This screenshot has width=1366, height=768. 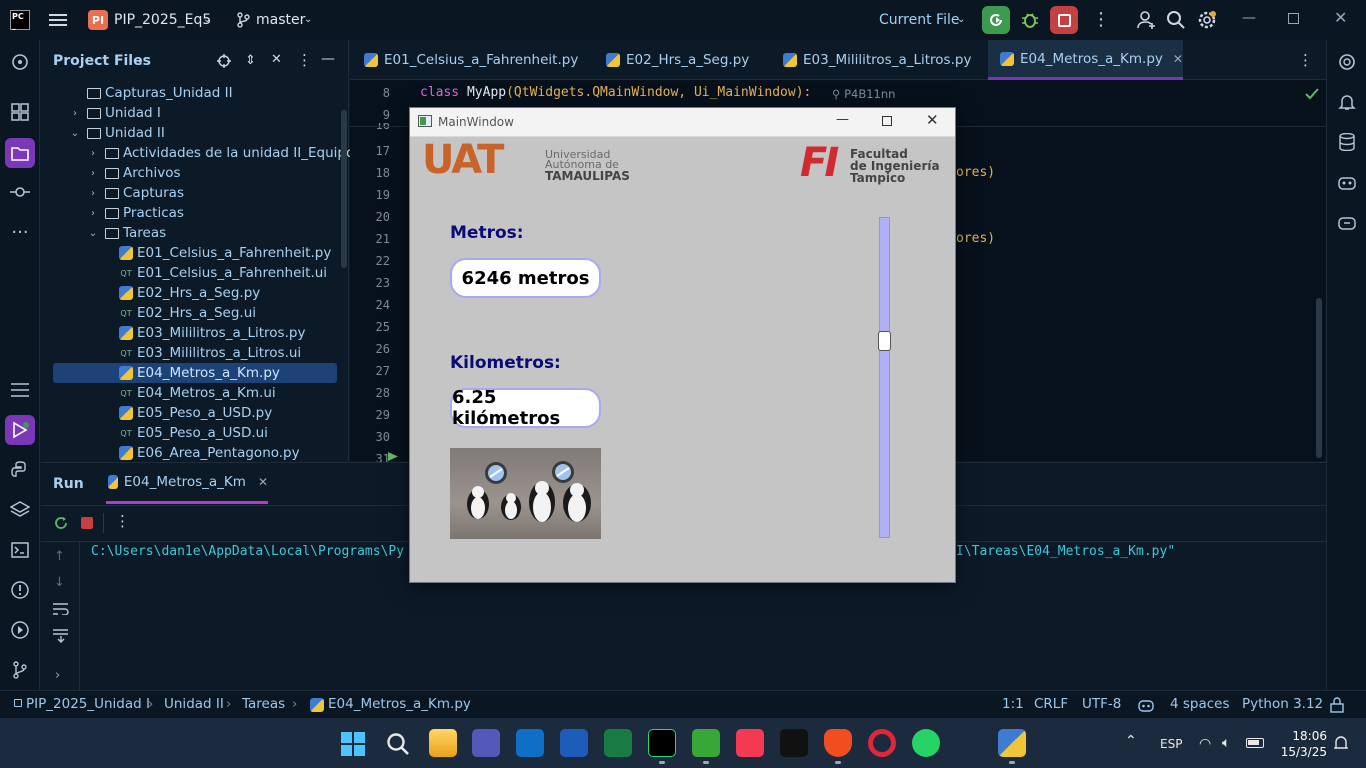 I want to click on tree-file-item: E06_Area_Pentagono.py, so click(x=209, y=453).